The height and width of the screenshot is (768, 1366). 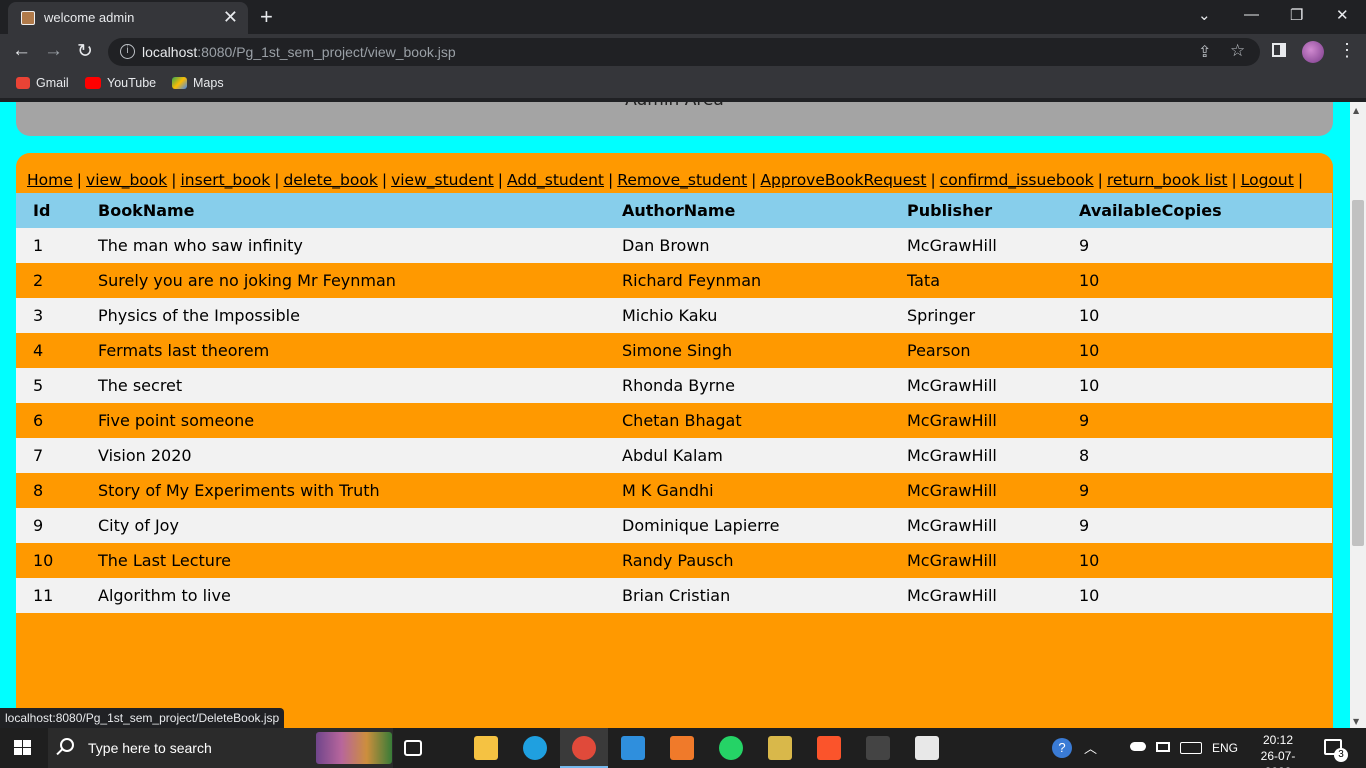 What do you see at coordinates (1356, 110) in the screenshot?
I see `scroll-up-arrow-icon: ▲` at bounding box center [1356, 110].